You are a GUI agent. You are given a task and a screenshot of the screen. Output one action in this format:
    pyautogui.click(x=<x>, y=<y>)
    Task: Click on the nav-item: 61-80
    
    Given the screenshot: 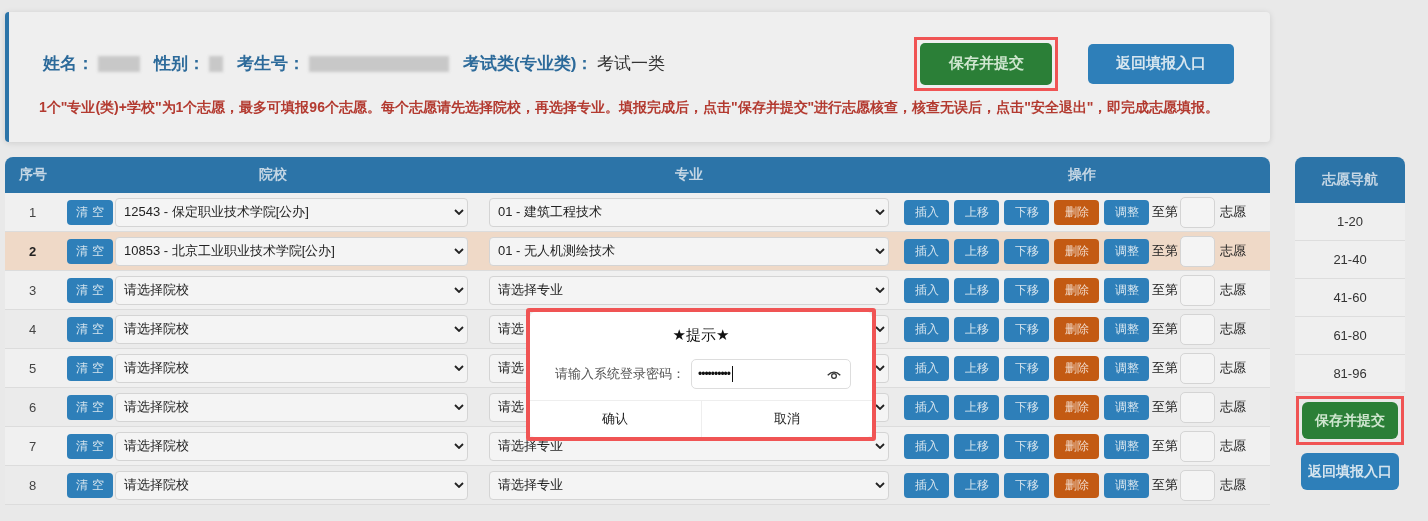 What is the action you would take?
    pyautogui.click(x=1350, y=336)
    